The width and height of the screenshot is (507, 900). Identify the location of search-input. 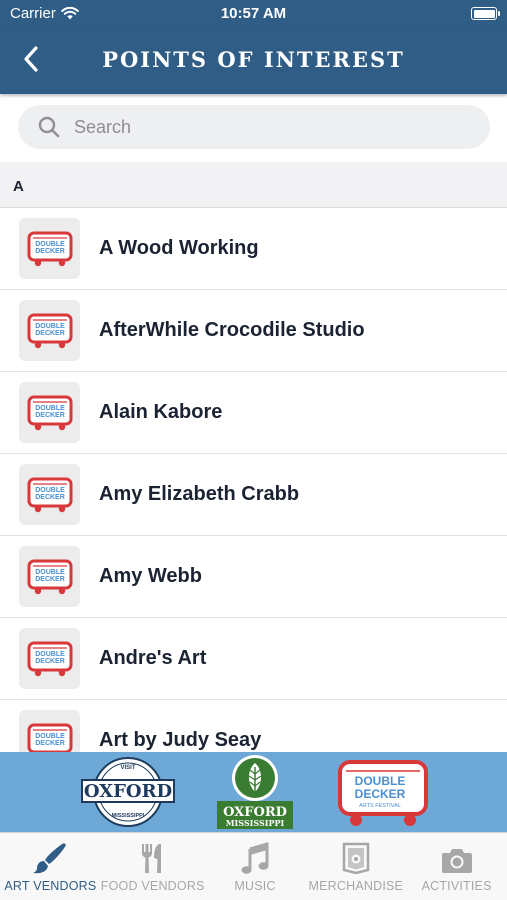
(254, 127).